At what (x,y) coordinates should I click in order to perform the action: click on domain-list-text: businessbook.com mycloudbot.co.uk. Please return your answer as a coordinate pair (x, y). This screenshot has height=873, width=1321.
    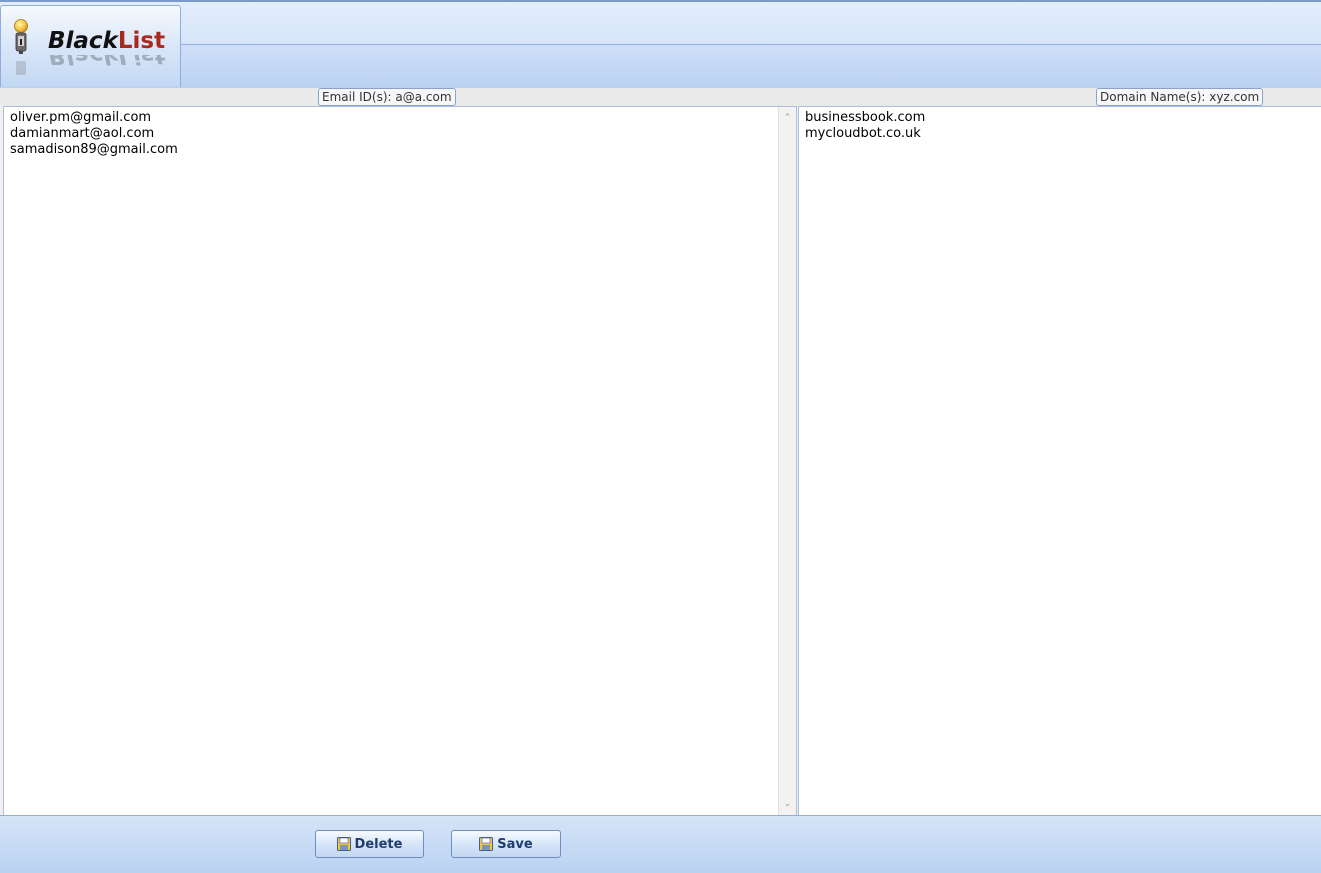
    Looking at the image, I should click on (1060, 126).